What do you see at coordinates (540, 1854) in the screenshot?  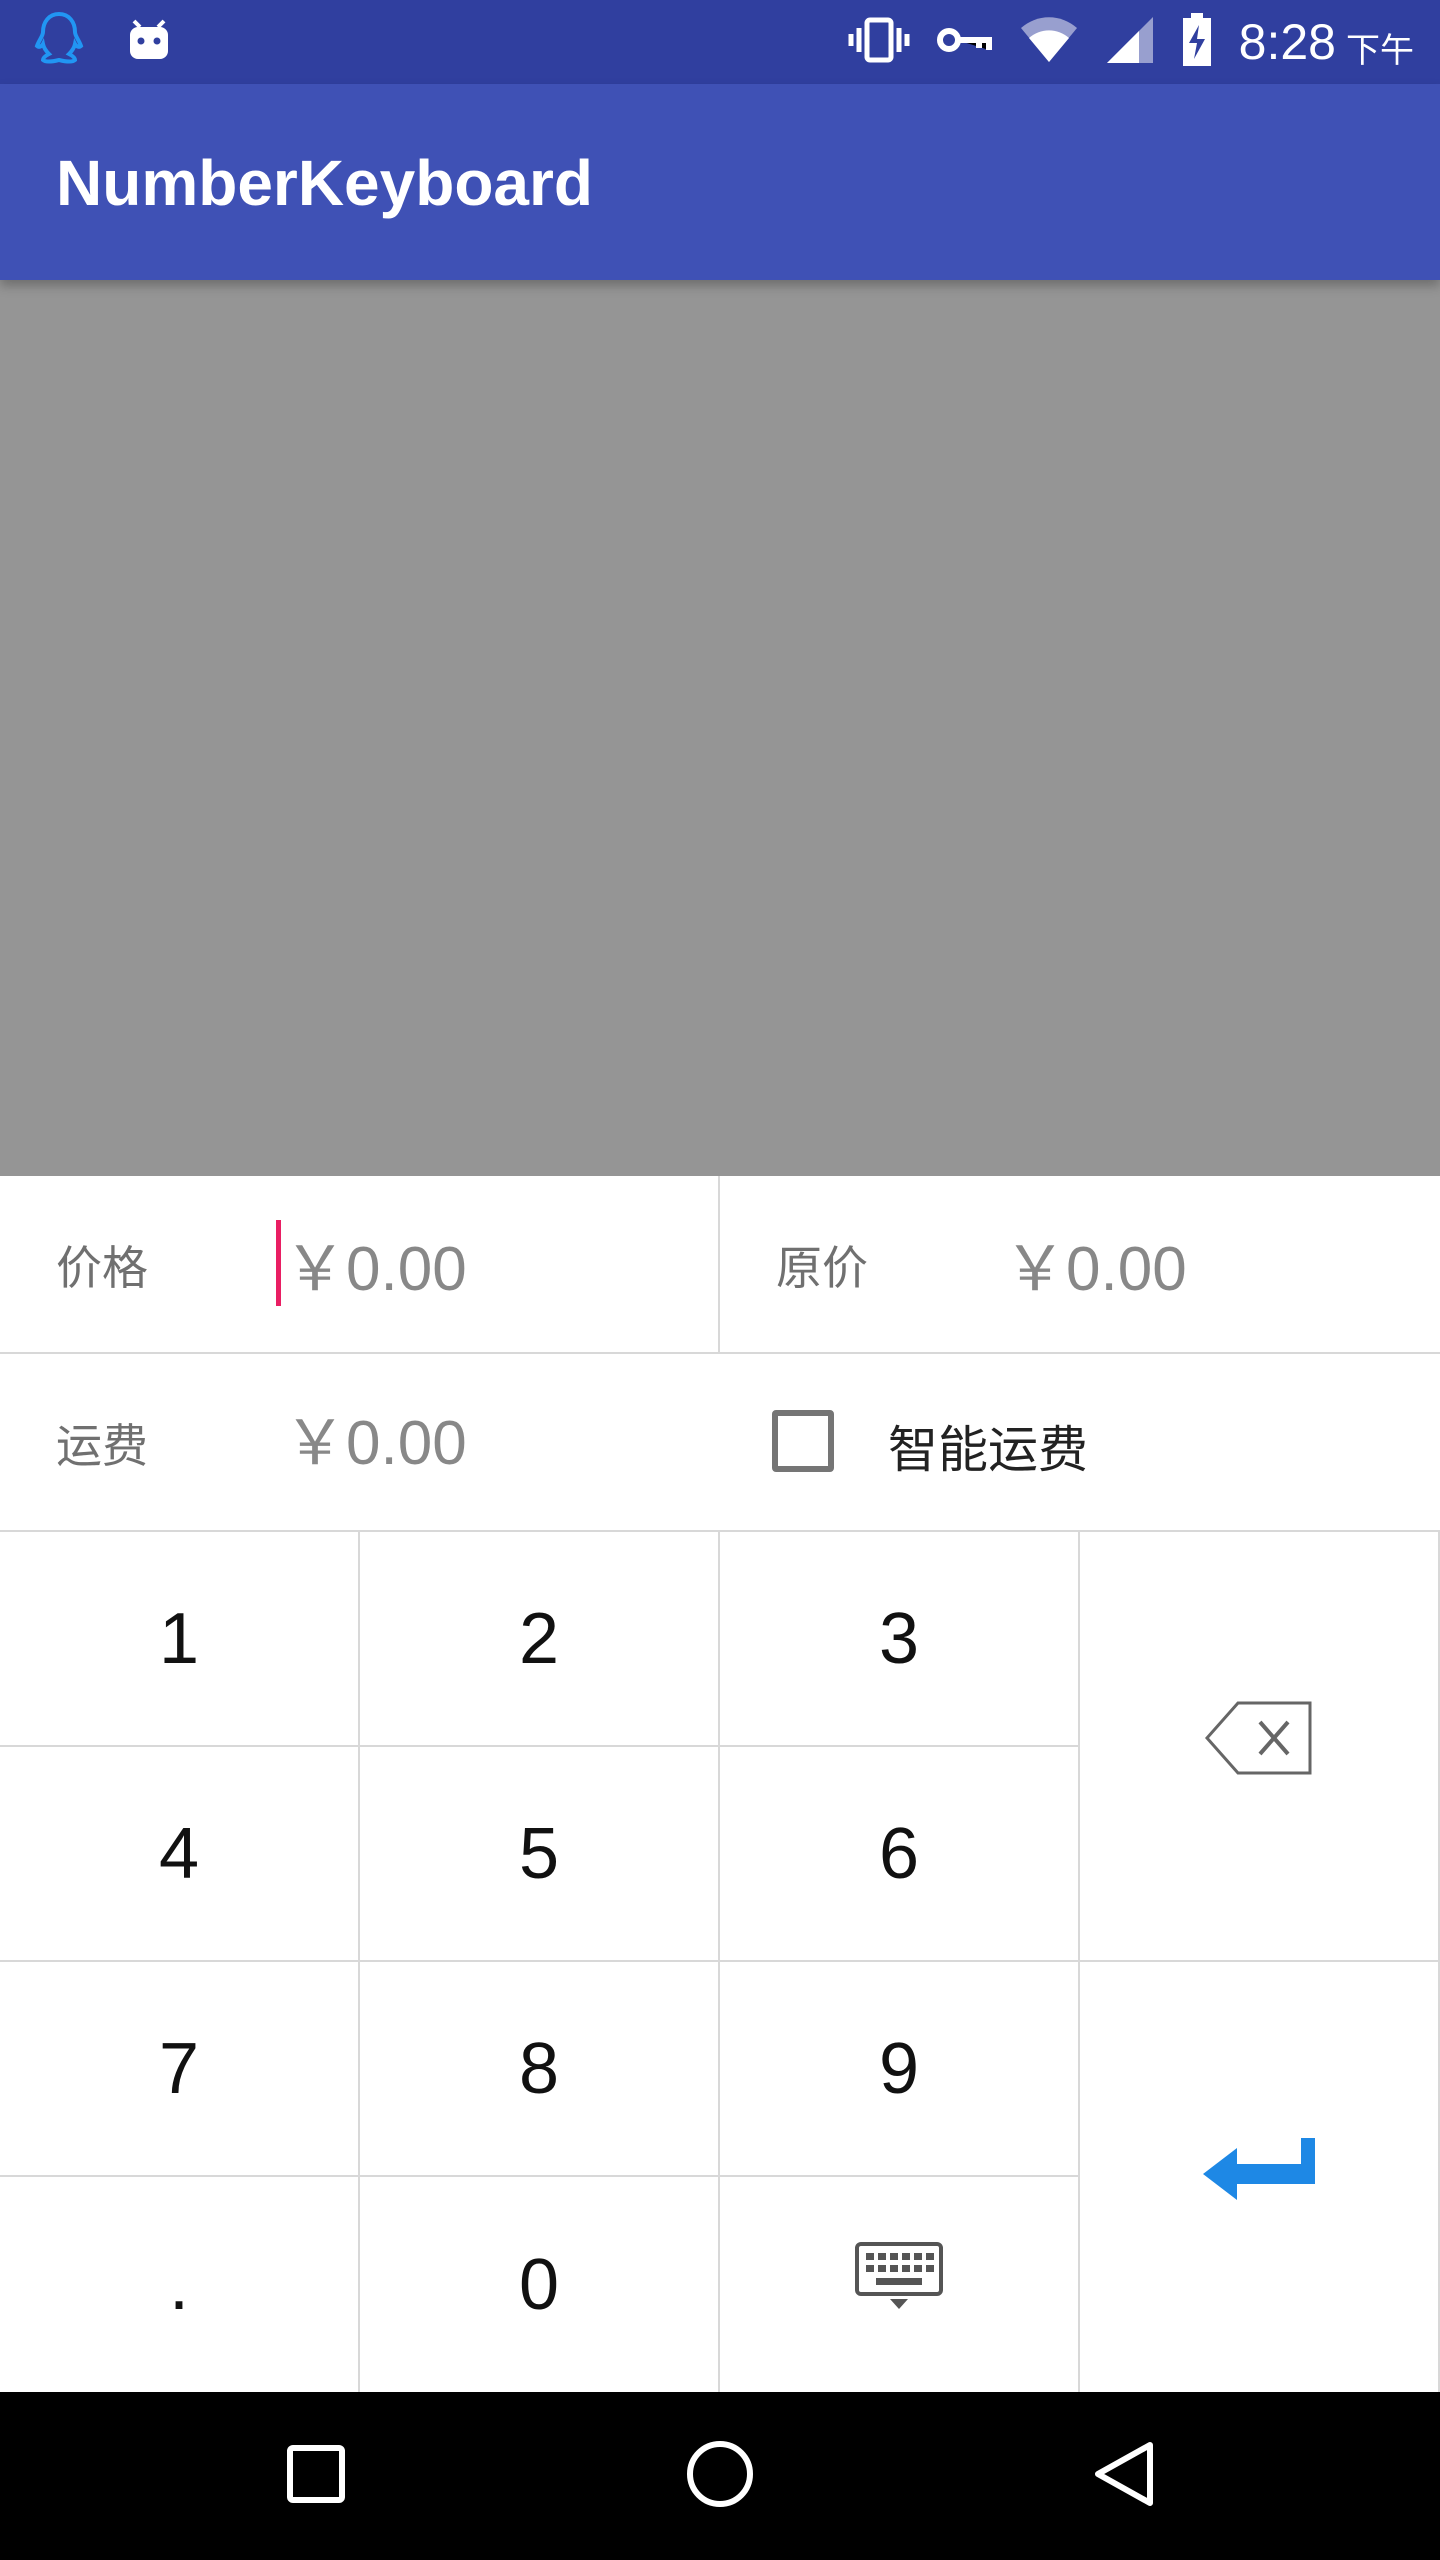 I see `key-5: 5` at bounding box center [540, 1854].